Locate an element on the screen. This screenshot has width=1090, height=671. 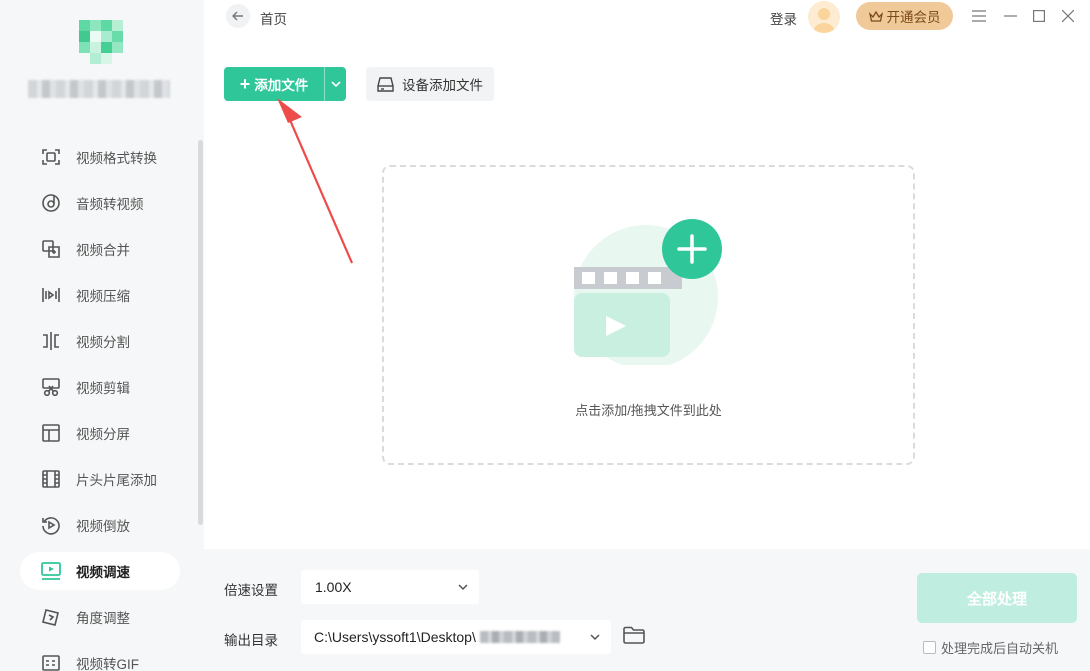
sidebar-item-label: 音频转视频 is located at coordinates (110, 204).